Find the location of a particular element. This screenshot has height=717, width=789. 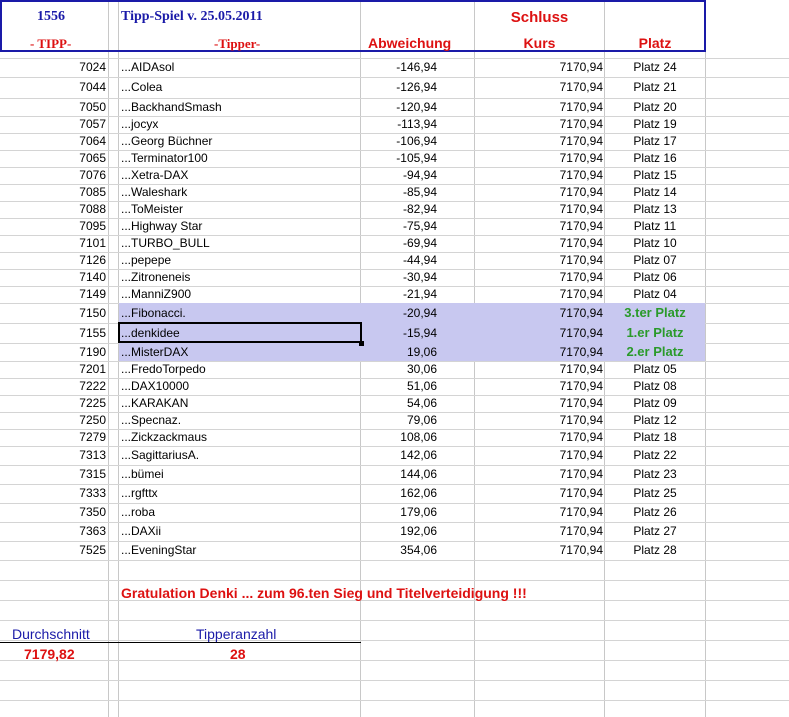

abweichung-cell: 142,06 is located at coordinates (399, 455).